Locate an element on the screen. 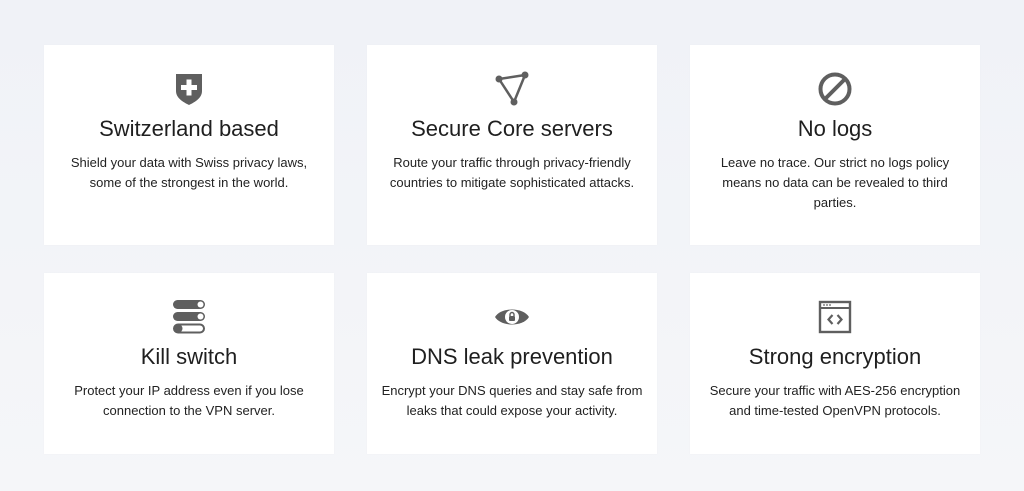  no-entry-icon is located at coordinates (835, 89).